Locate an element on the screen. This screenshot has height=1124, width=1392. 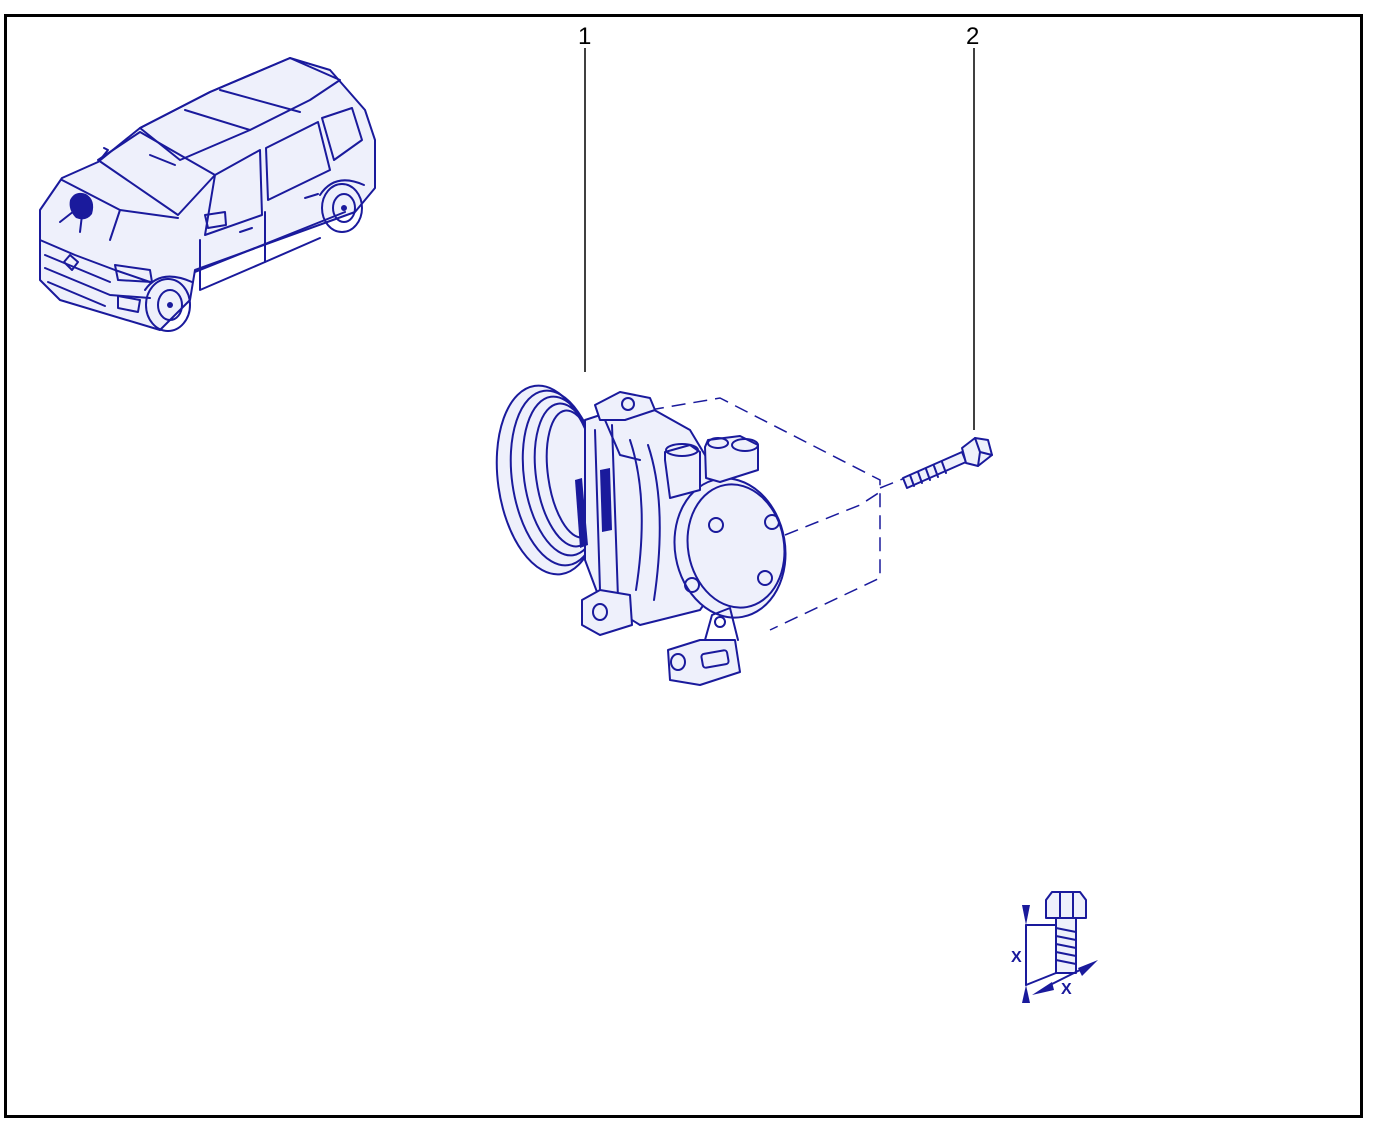
dimension-arrow-right-icon is located at coordinates (1088, 968).